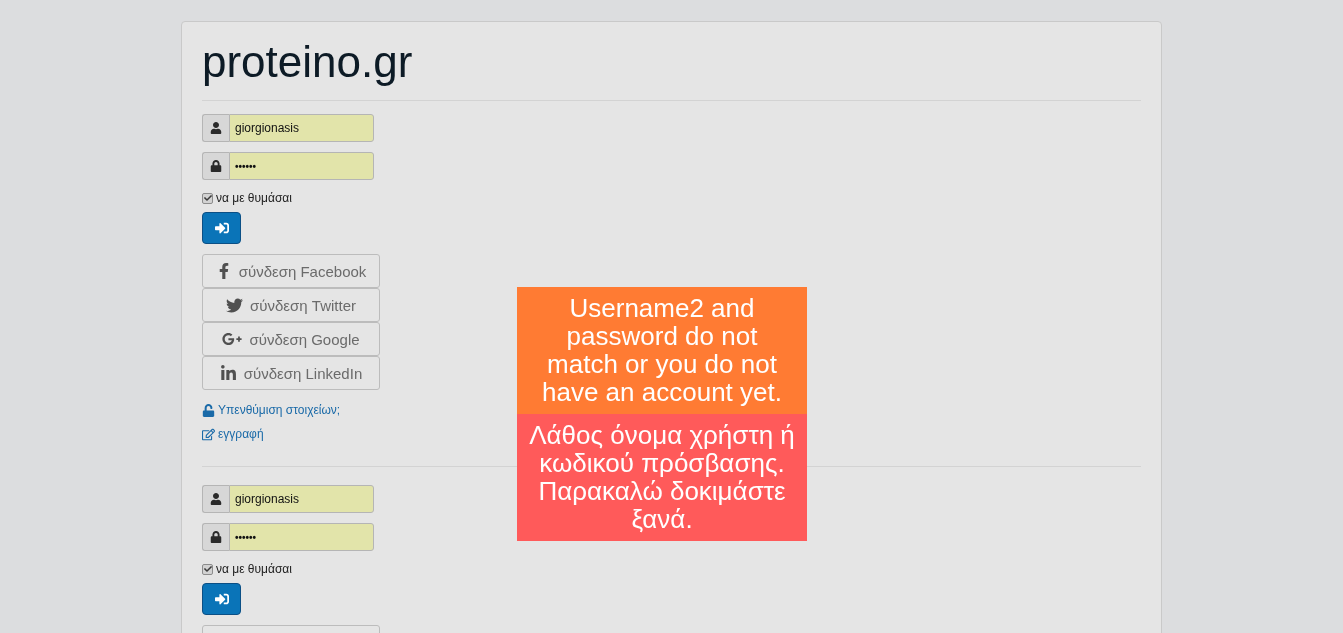 The image size is (1343, 633). Describe the element at coordinates (208, 410) in the screenshot. I see `unlock-icon` at that location.